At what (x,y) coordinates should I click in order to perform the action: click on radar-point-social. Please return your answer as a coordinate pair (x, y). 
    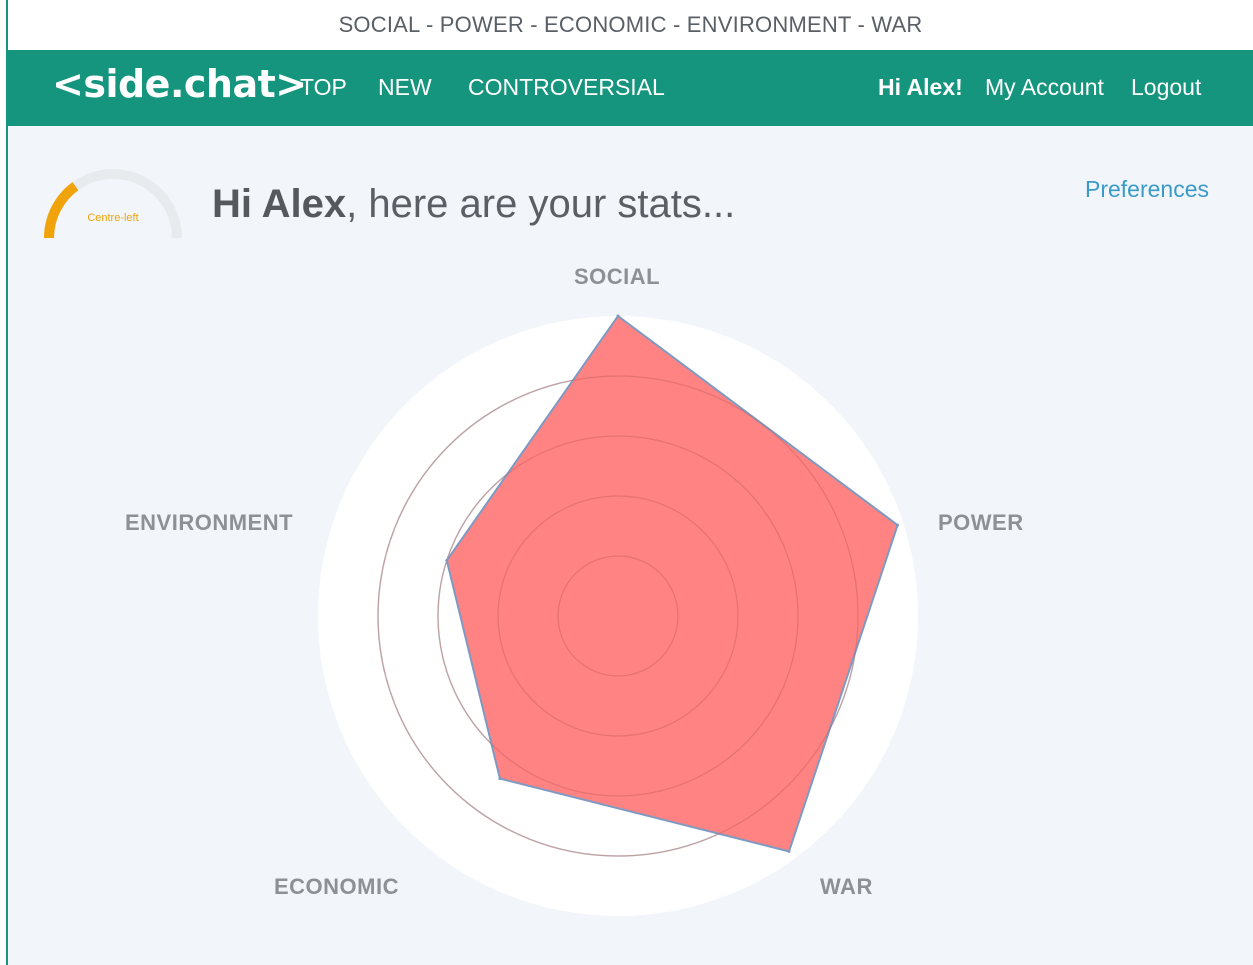
    Looking at the image, I should click on (618, 316).